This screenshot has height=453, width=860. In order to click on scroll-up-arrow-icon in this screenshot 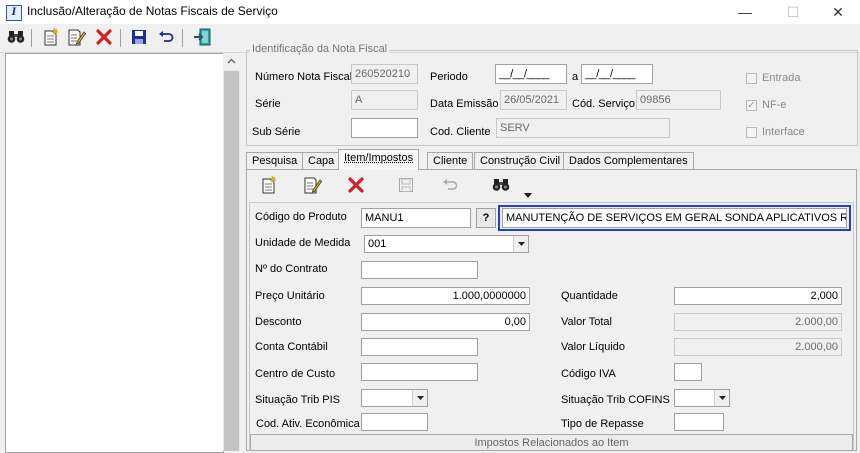, I will do `click(231, 61)`.